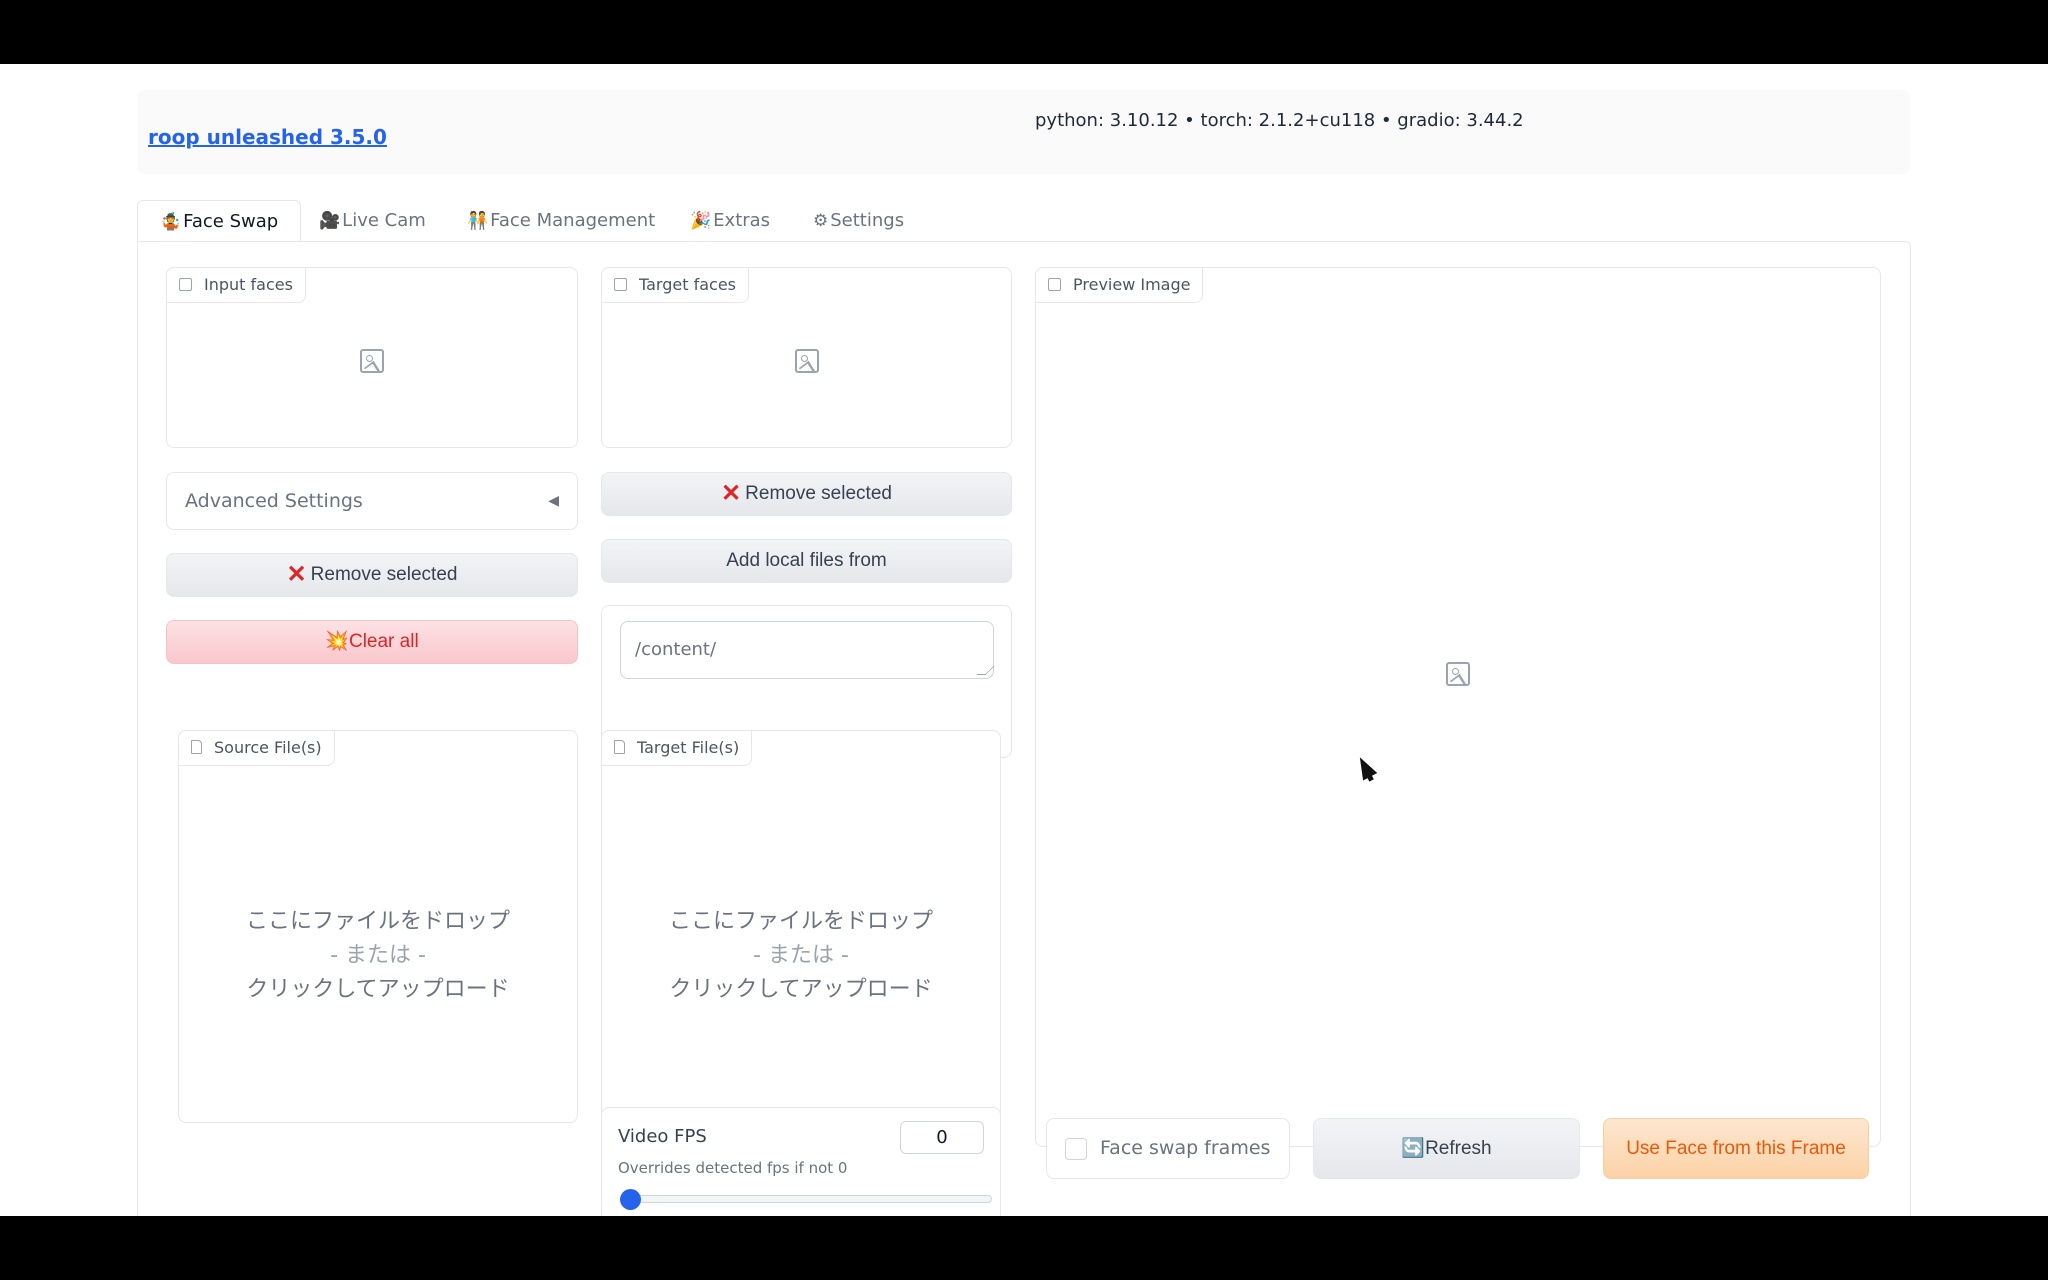 The height and width of the screenshot is (1280, 2048). Describe the element at coordinates (274, 501) in the screenshot. I see `advanced-settings-label: Advanced Settings` at that location.